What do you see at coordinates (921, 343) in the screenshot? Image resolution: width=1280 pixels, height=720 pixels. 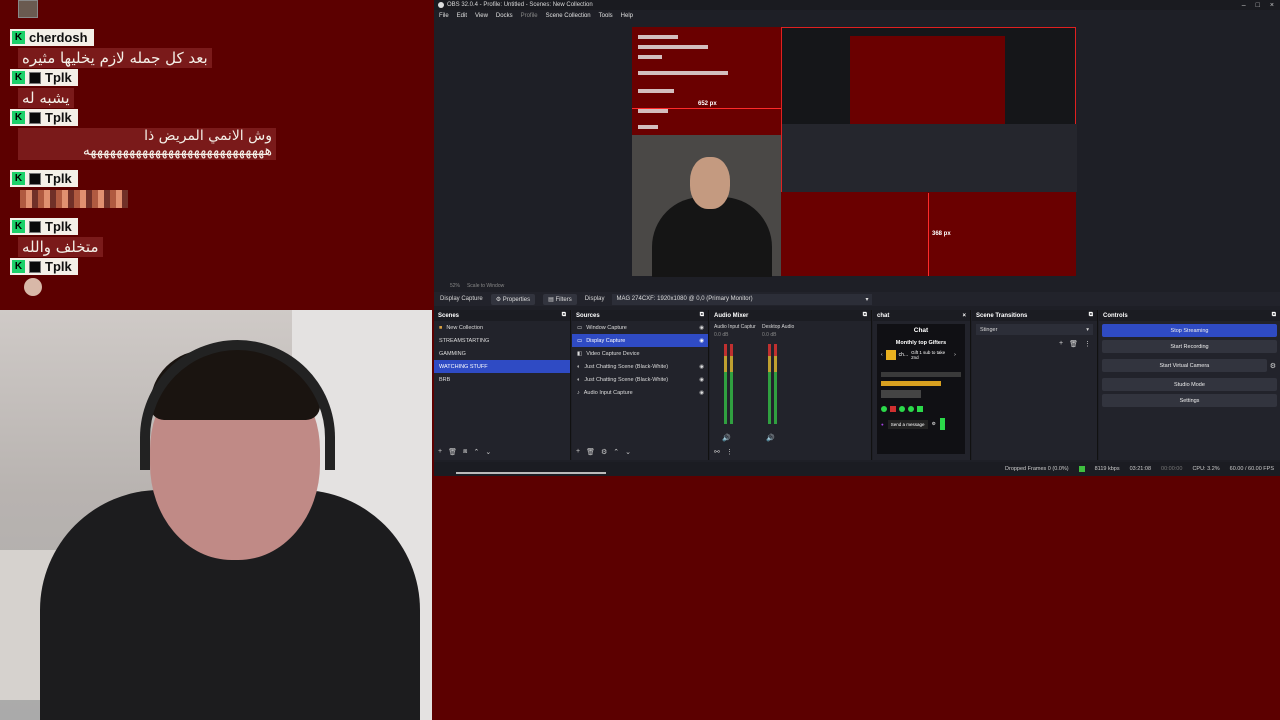 I see `top-gifters-title: Monthly top Gifters` at bounding box center [921, 343].